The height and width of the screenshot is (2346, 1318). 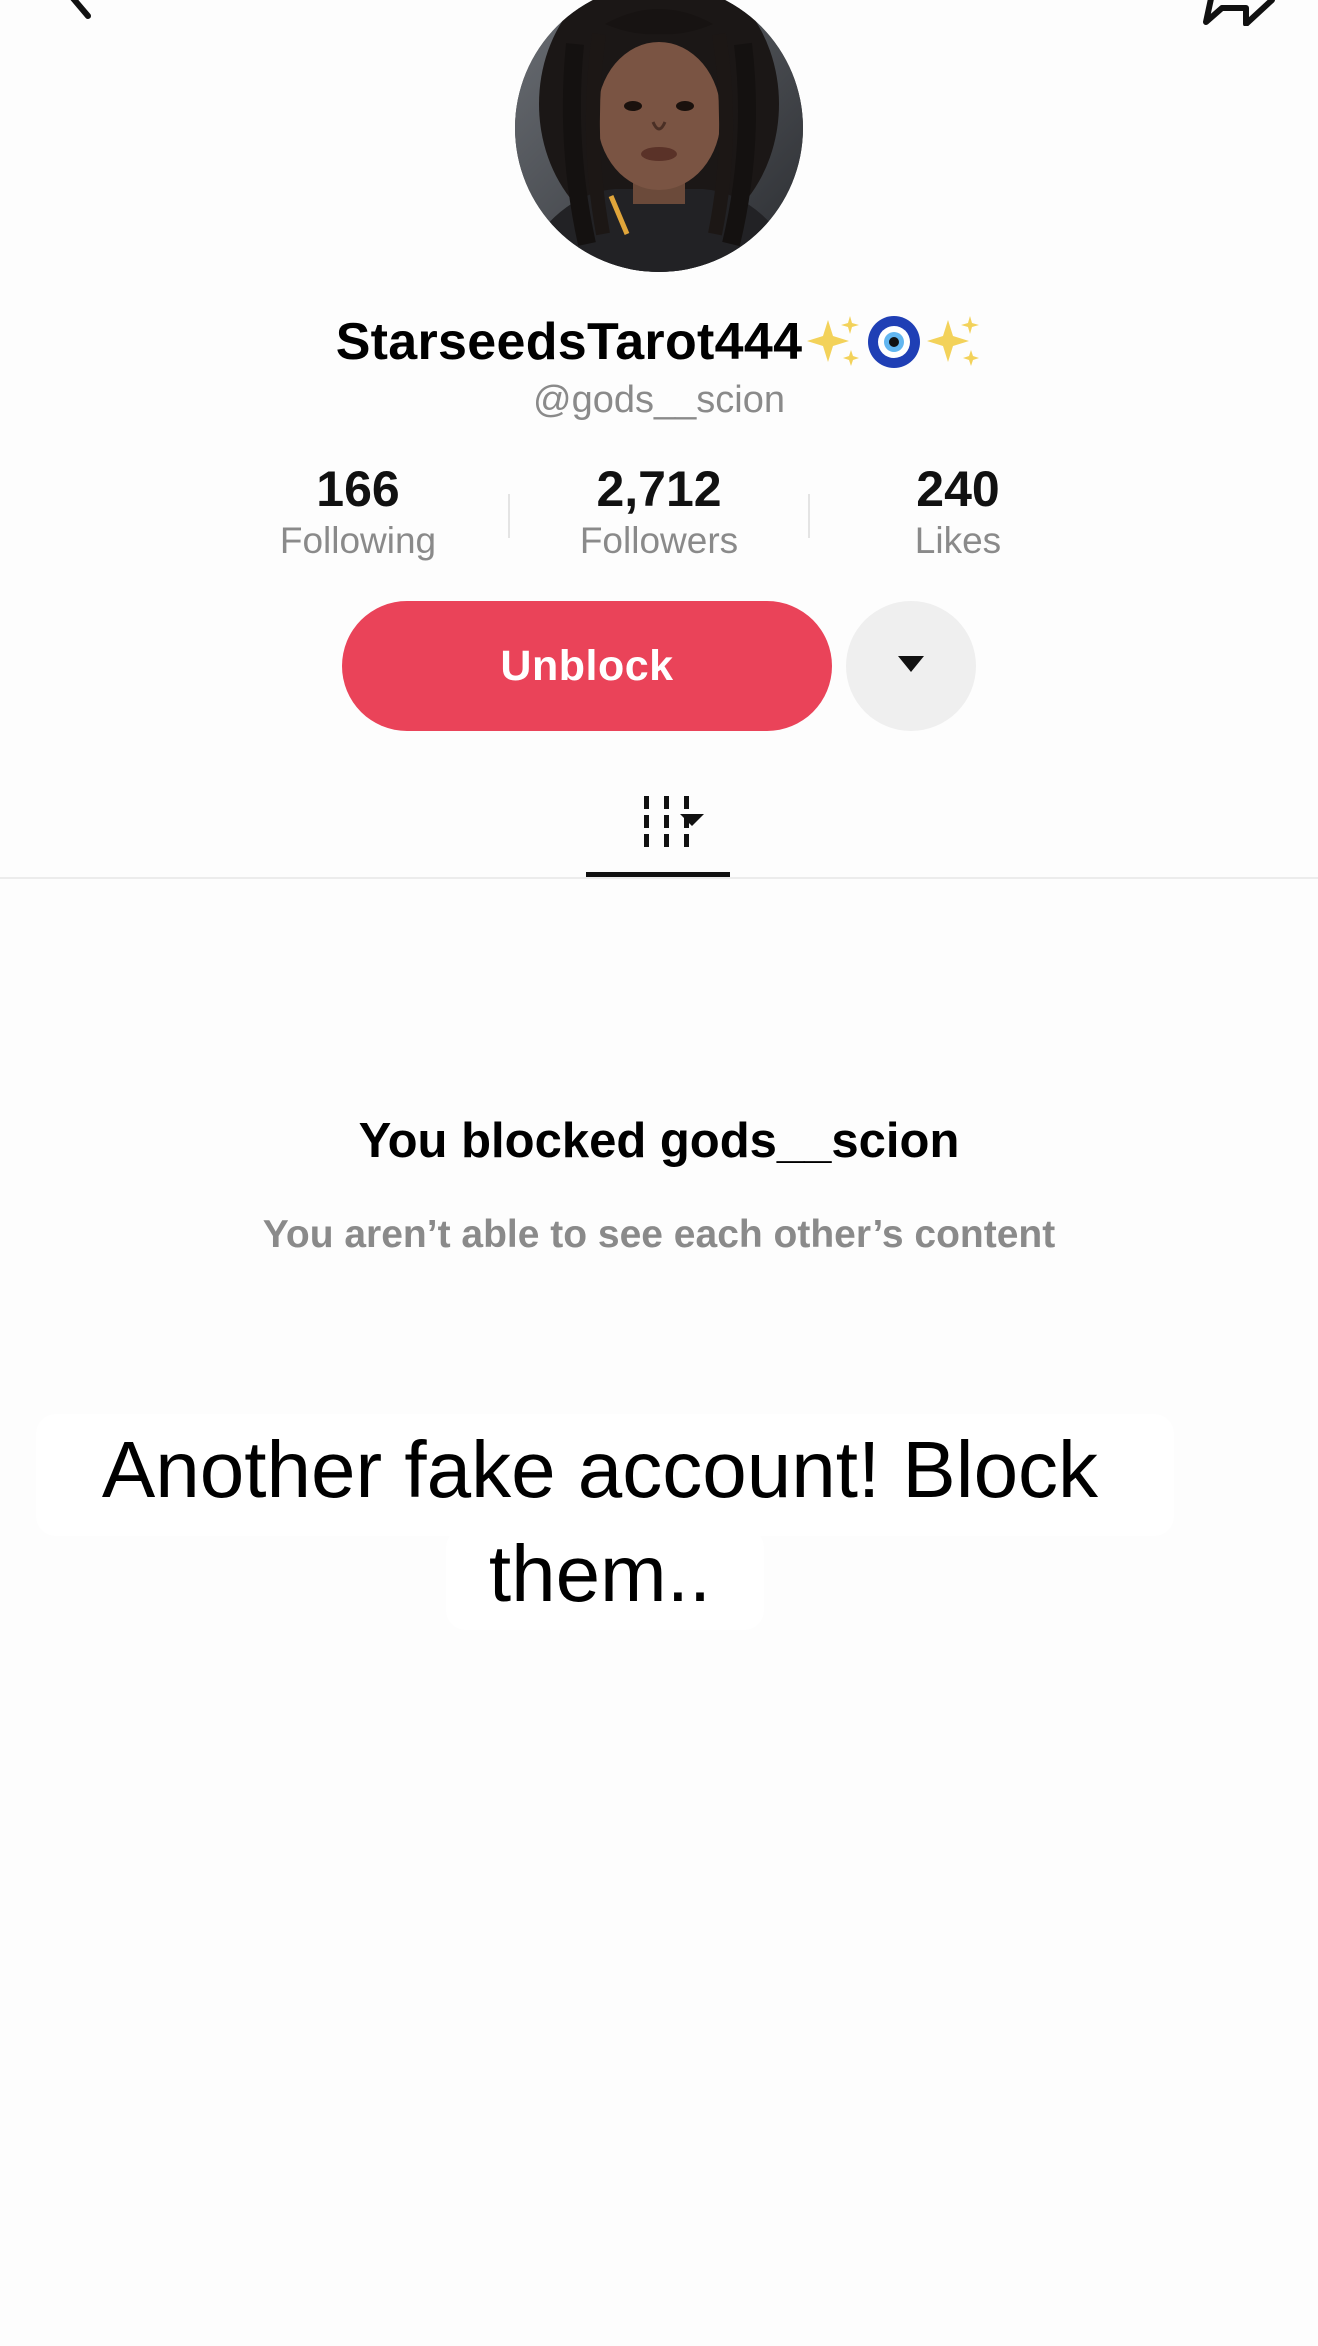 What do you see at coordinates (659, 540) in the screenshot?
I see `stat-followers-label: Followers` at bounding box center [659, 540].